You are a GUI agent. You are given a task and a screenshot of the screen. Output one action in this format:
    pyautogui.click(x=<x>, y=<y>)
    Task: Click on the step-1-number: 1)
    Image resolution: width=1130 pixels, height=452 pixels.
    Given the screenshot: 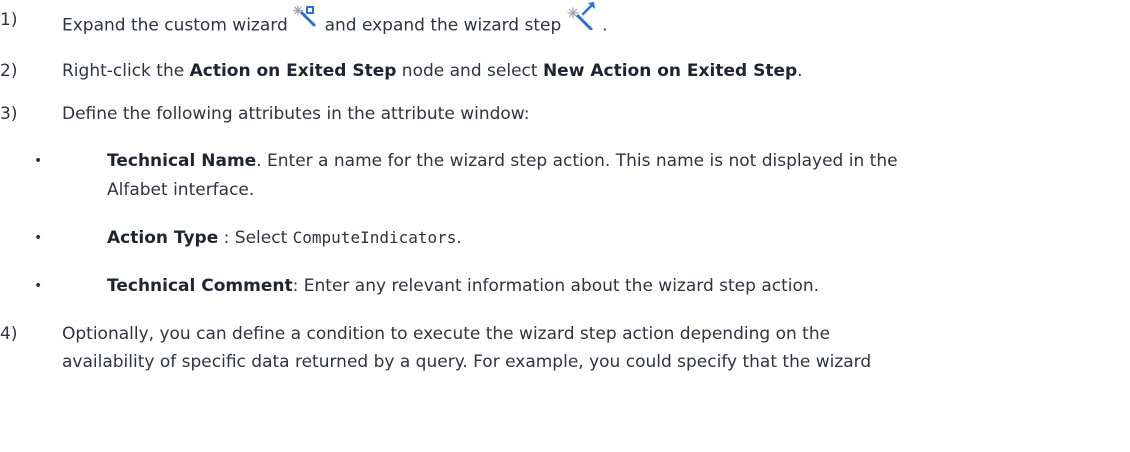 What is the action you would take?
    pyautogui.click(x=9, y=20)
    